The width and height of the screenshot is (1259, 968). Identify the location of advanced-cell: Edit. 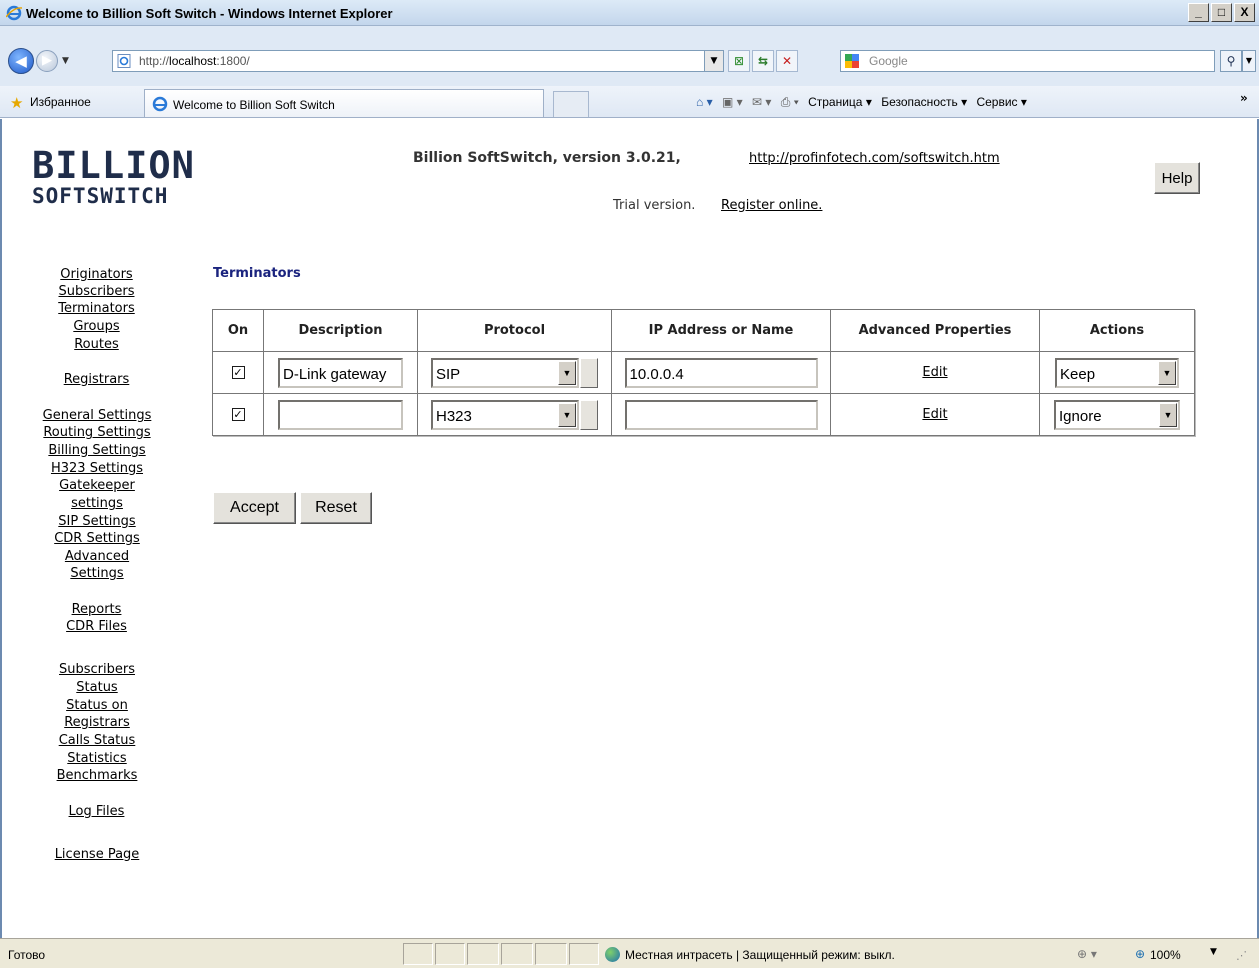
(935, 372).